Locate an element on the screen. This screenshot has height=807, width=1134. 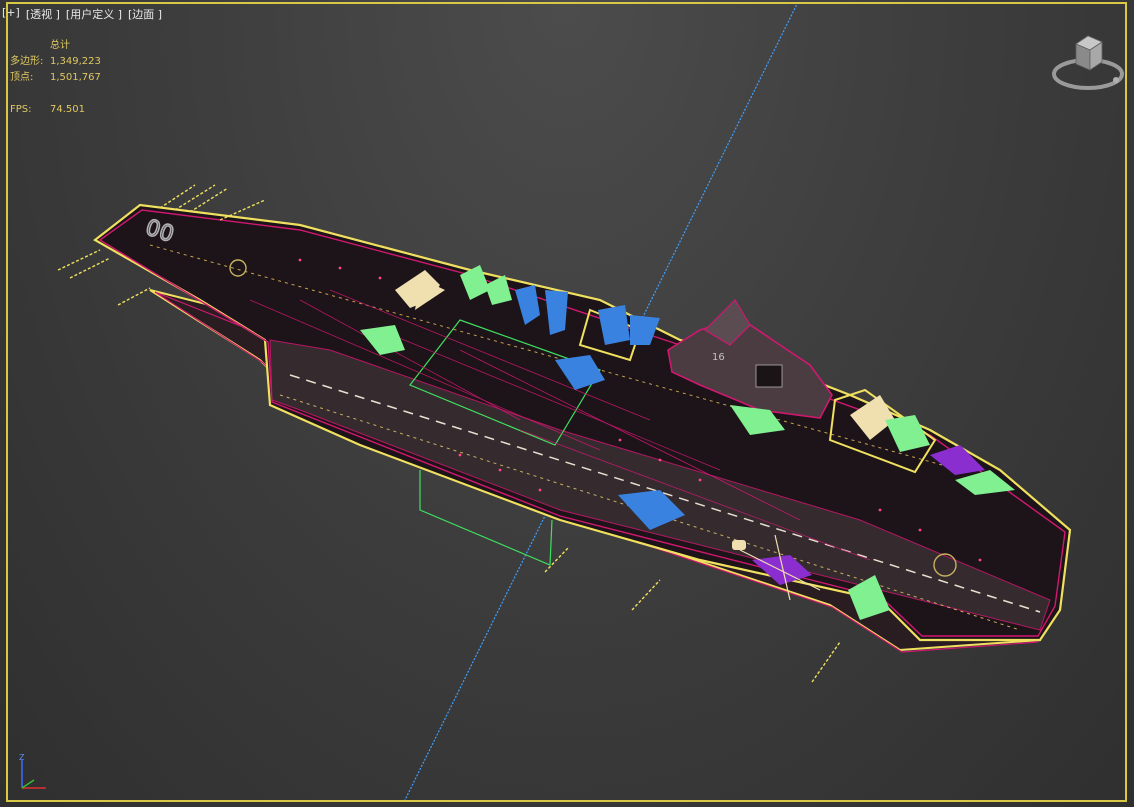
axis-z-label: Z is located at coordinates (22, 757).